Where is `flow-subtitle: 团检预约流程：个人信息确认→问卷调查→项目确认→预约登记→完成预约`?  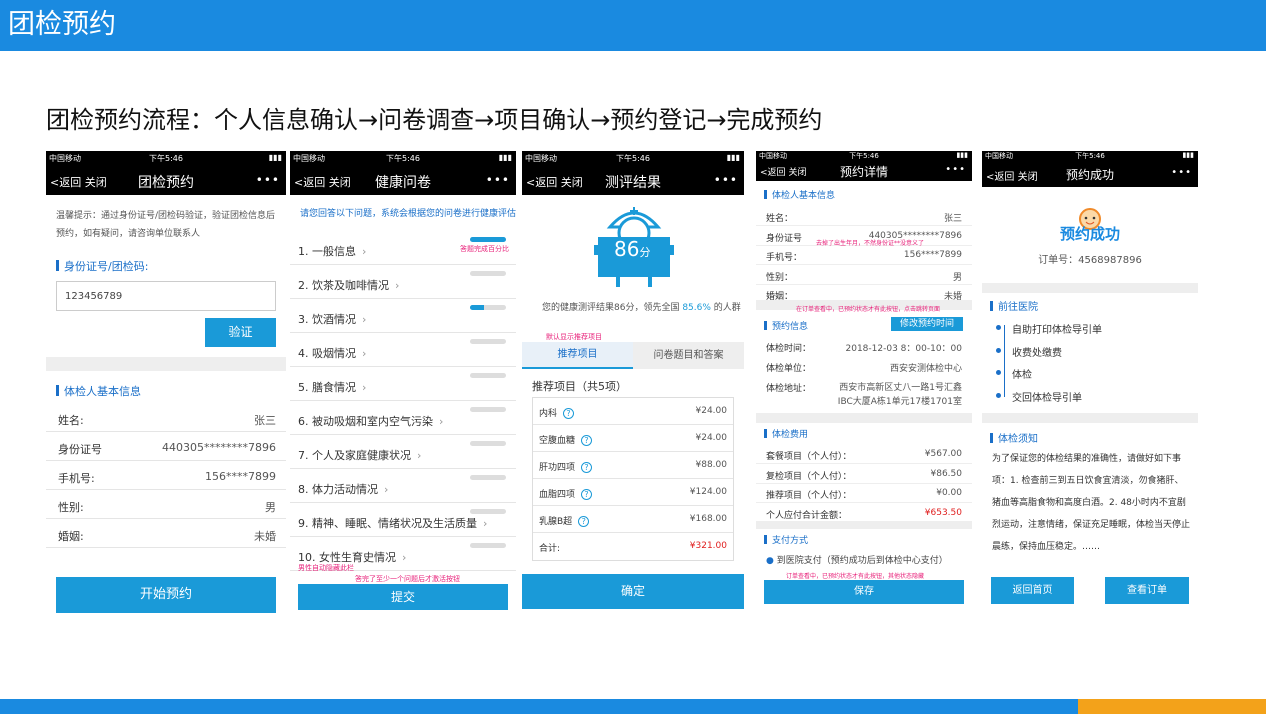 flow-subtitle: 团检预约流程：个人信息确认→问卷调查→项目确认→预约登记→完成预约 is located at coordinates (434, 120).